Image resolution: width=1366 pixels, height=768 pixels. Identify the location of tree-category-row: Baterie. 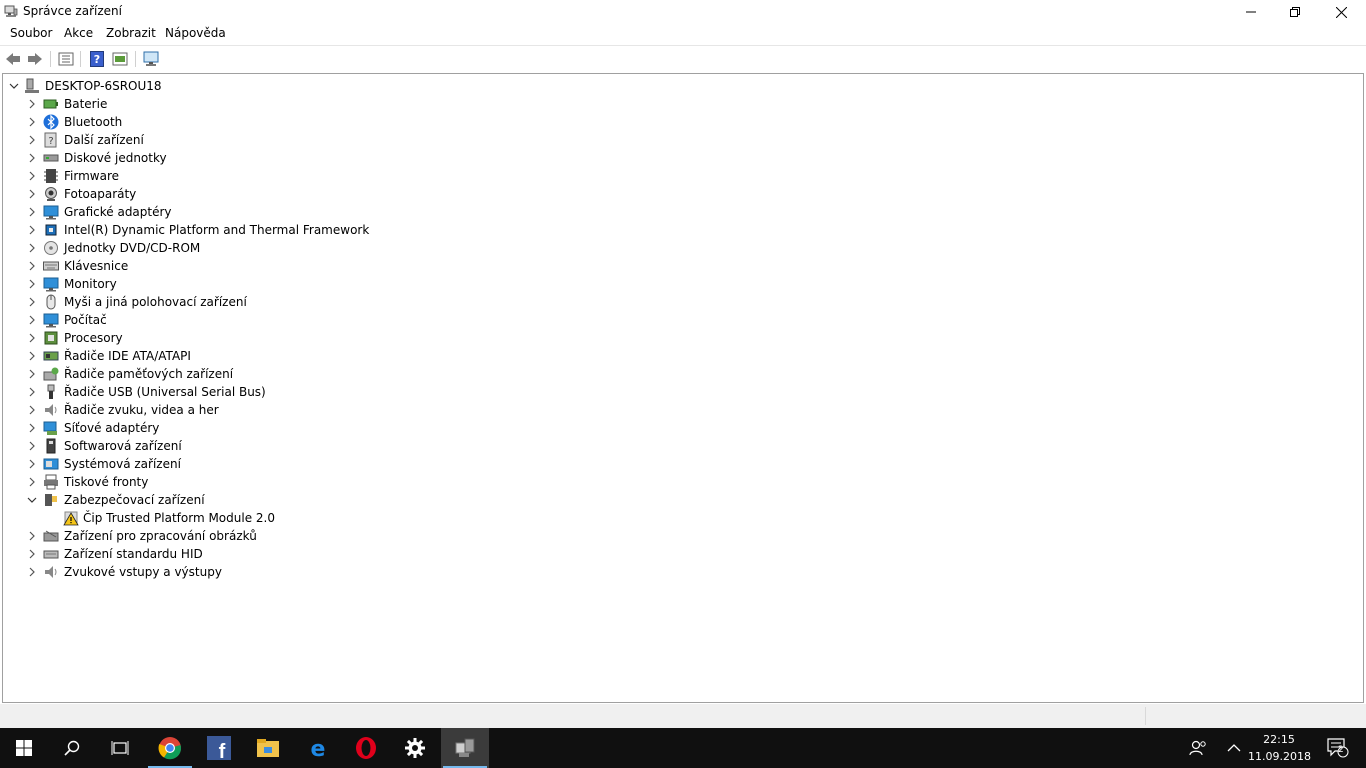
(303, 104).